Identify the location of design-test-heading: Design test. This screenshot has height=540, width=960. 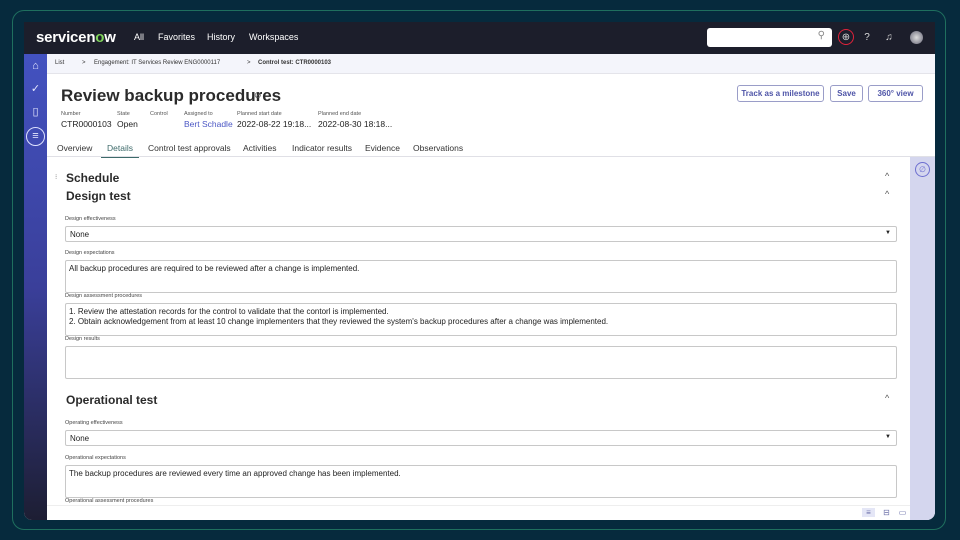
(98, 196).